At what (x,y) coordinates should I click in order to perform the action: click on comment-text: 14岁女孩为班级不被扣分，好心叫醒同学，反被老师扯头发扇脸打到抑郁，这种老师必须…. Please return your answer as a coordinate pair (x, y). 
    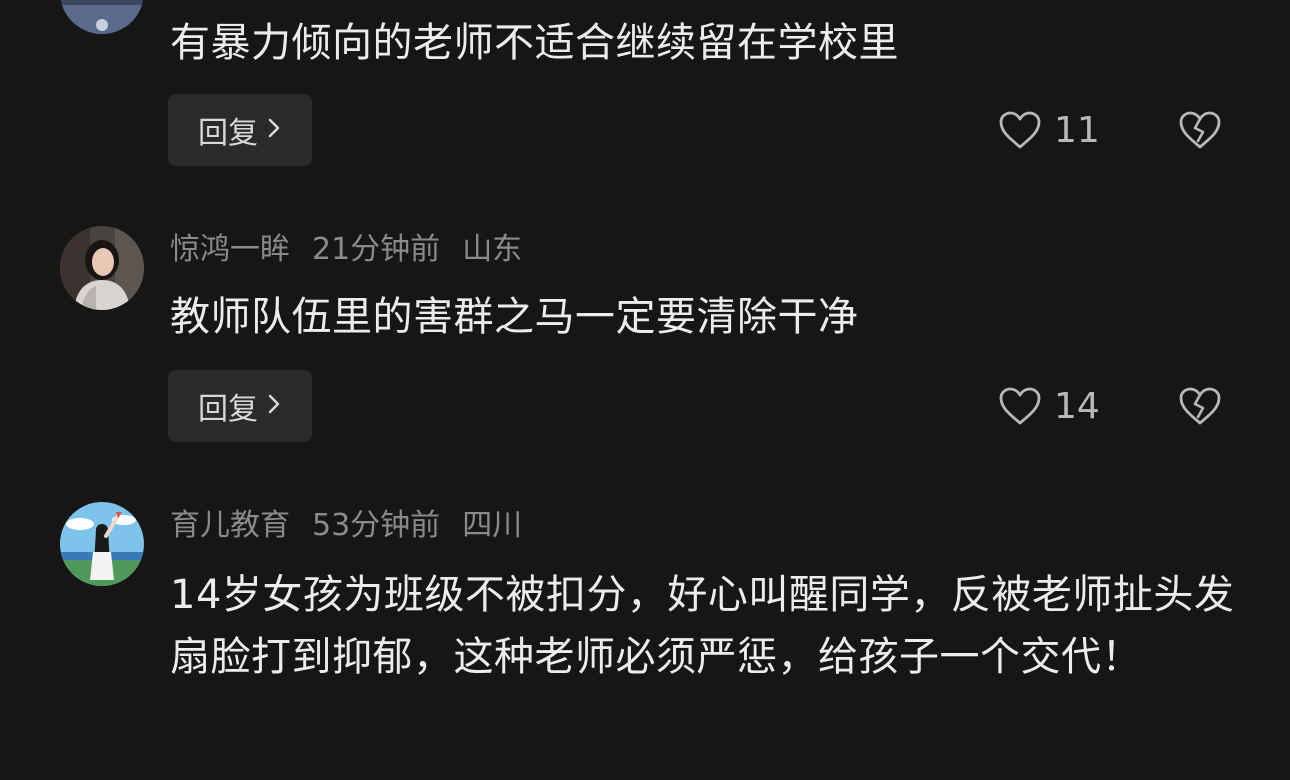
    Looking at the image, I should click on (702, 626).